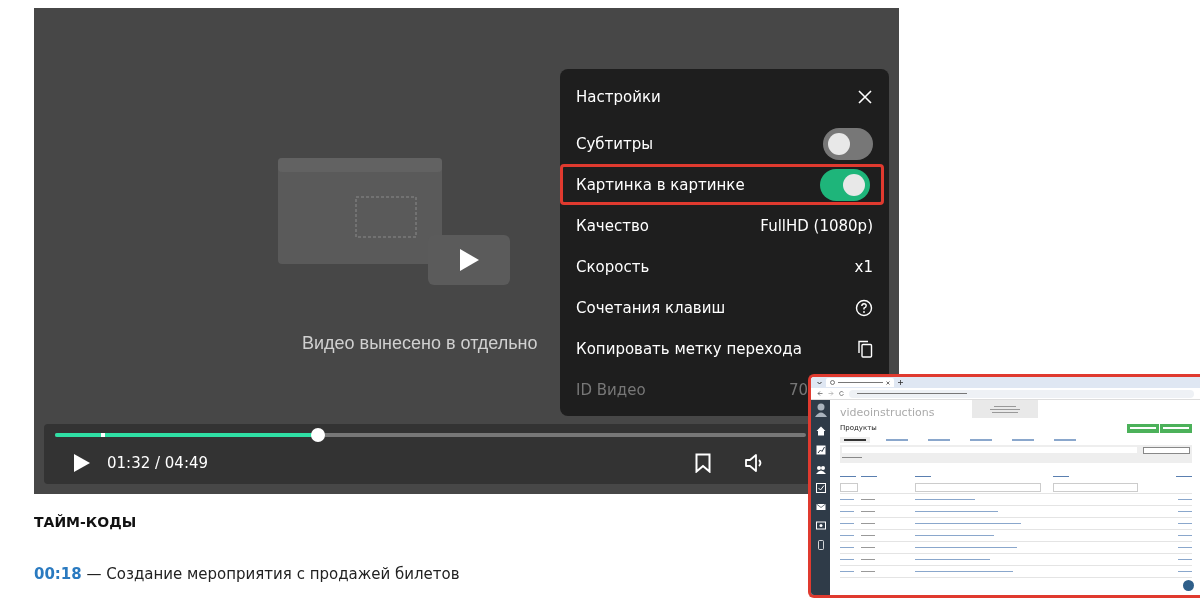  Describe the element at coordinates (820, 507) in the screenshot. I see `mail-icon` at that location.